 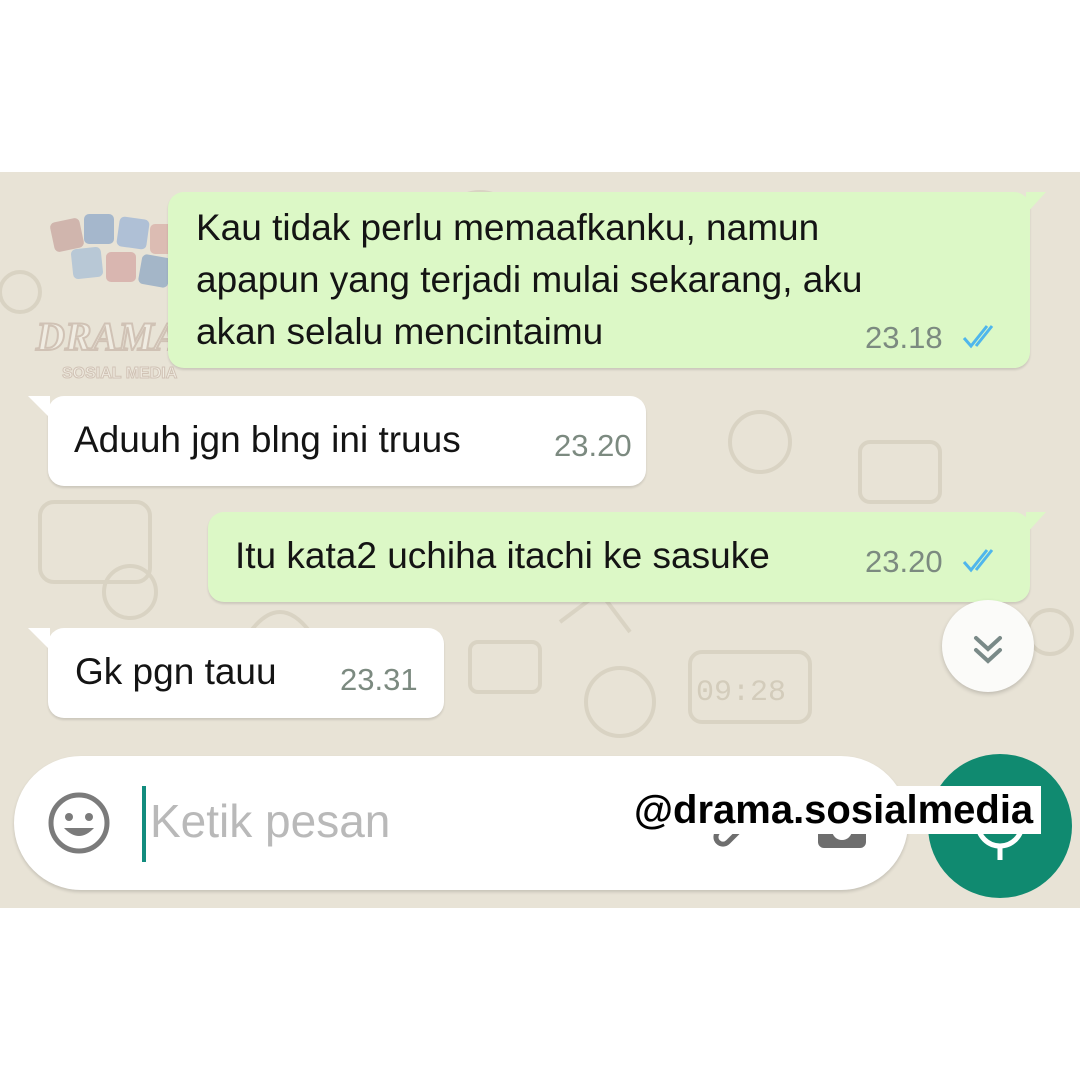 What do you see at coordinates (502, 555) in the screenshot?
I see `message-text: Itu kata2 uchiha itachi ke sasuke` at bounding box center [502, 555].